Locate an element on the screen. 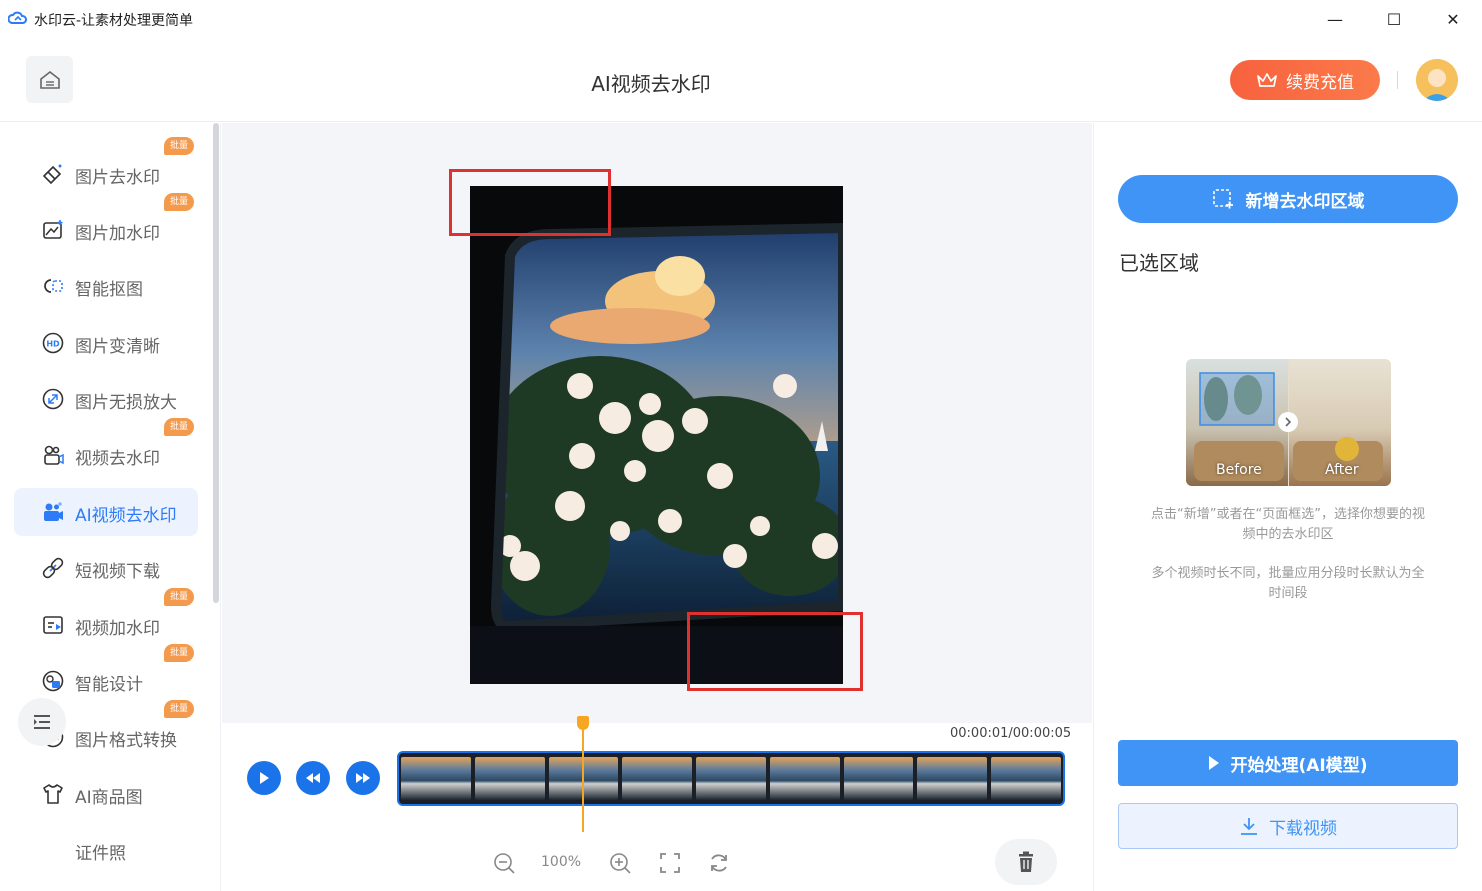 The height and width of the screenshot is (891, 1482). demo-after: After is located at coordinates (1340, 422).